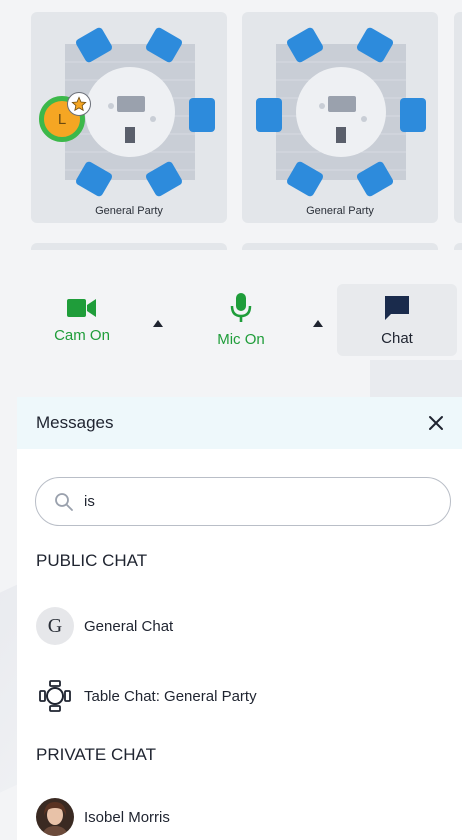 Image resolution: width=462 pixels, height=840 pixels. I want to click on cam-options-caret-icon, so click(158, 323).